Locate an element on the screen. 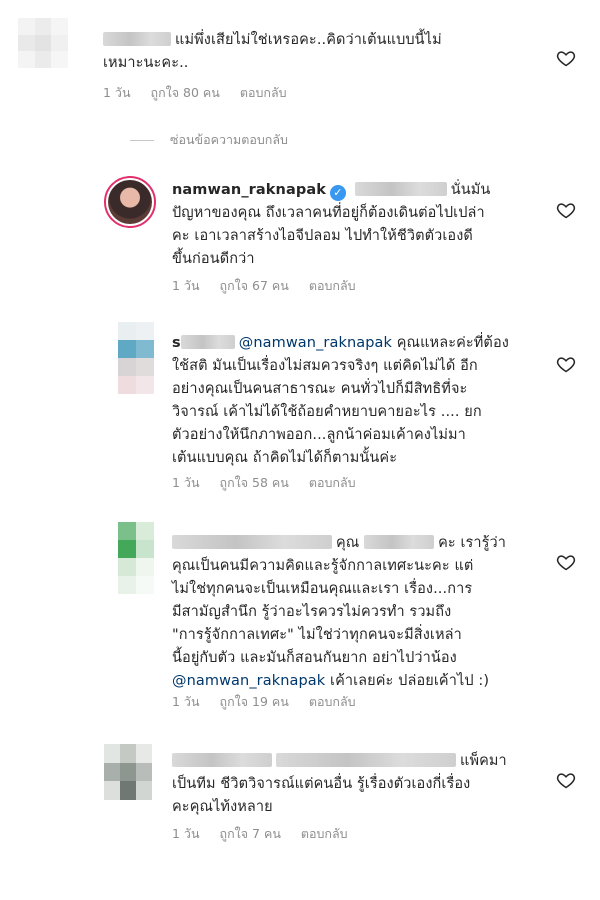  comment-meta: 1 วัน ถูกใจ 7 คน ตอบกลับ is located at coordinates (260, 834).